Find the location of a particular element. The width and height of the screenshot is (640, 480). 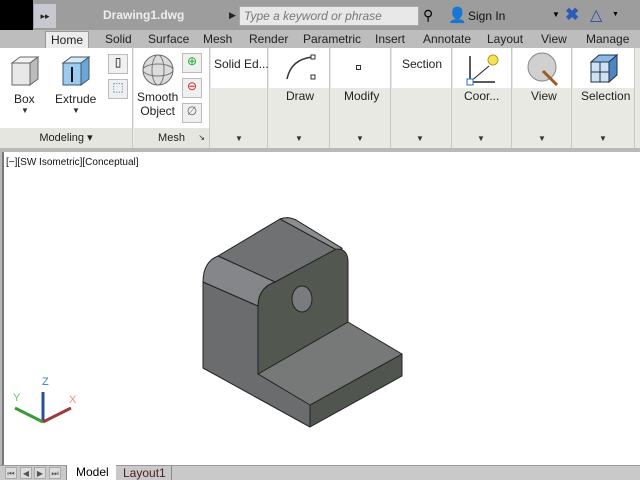

tab-insert: Insert is located at coordinates (390, 39).